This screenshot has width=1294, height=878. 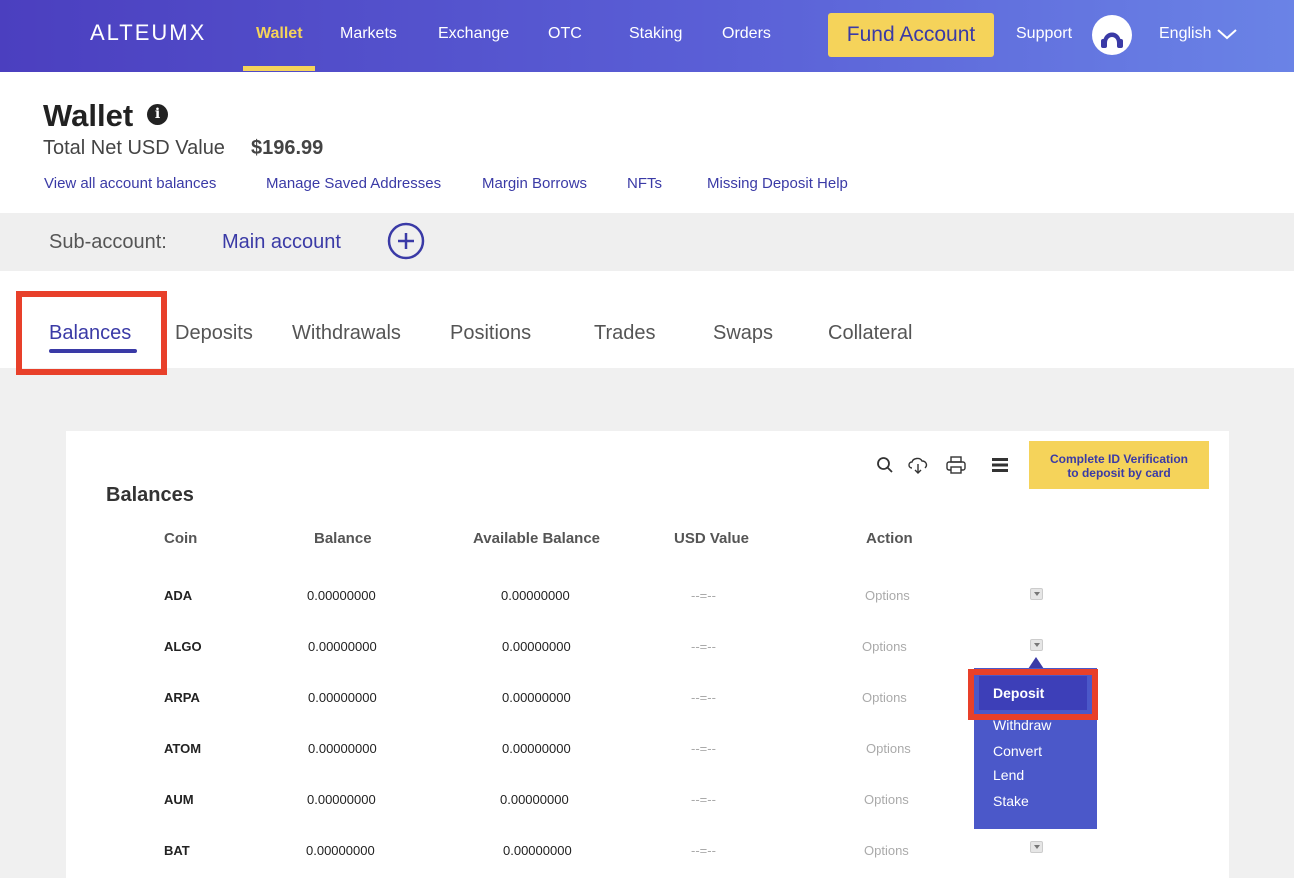 What do you see at coordinates (1227, 34) in the screenshot?
I see `chevron-down-icon` at bounding box center [1227, 34].